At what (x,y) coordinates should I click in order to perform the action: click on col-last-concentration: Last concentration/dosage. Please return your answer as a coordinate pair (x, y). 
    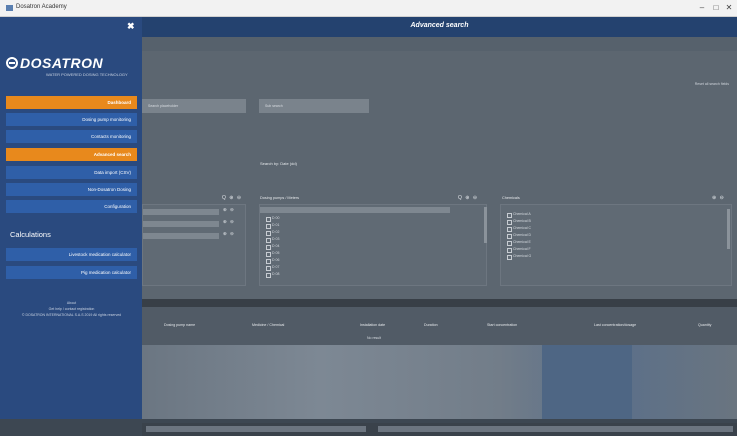
    Looking at the image, I should click on (615, 325).